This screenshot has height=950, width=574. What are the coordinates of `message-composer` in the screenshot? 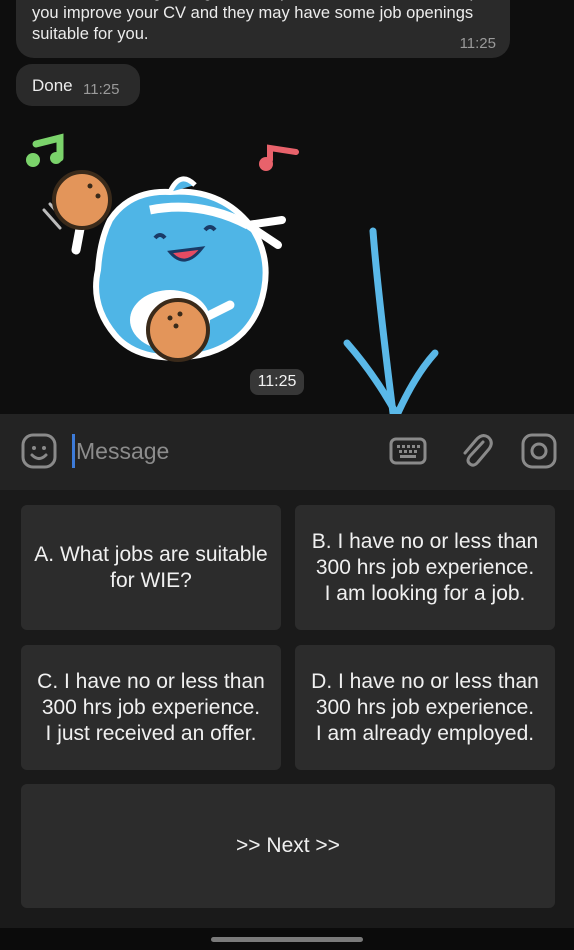 It's located at (287, 452).